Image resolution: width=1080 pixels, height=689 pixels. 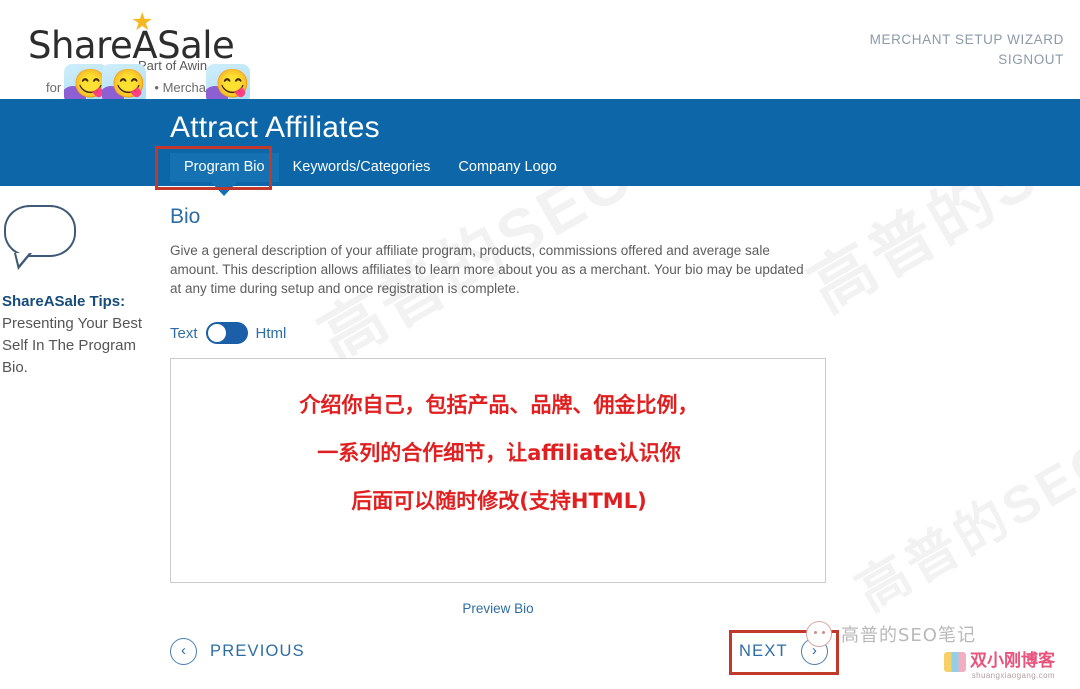 I want to click on blog-url: shuangxiaogang.com, so click(x=1013, y=675).